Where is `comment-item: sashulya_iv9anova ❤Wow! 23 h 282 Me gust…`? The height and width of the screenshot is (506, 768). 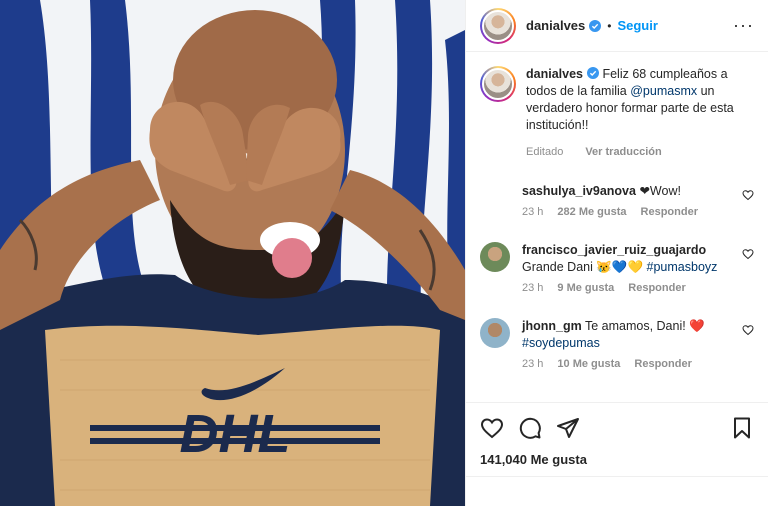 comment-item: sashulya_iv9anova ❤Wow! 23 h 282 Me gust… is located at coordinates (617, 200).